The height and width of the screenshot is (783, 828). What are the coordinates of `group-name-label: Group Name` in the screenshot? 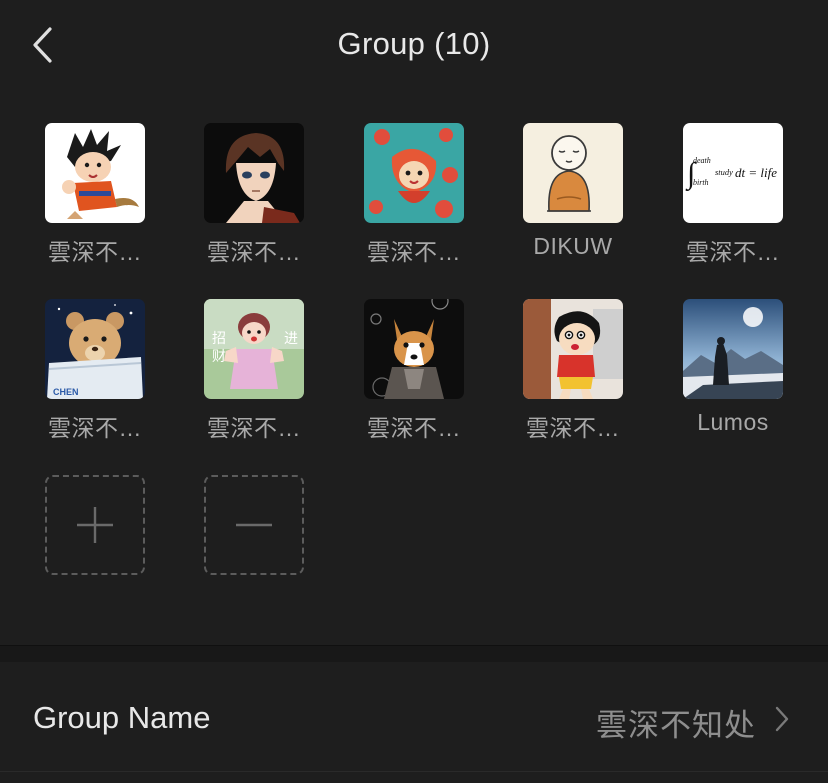 It's located at (122, 717).